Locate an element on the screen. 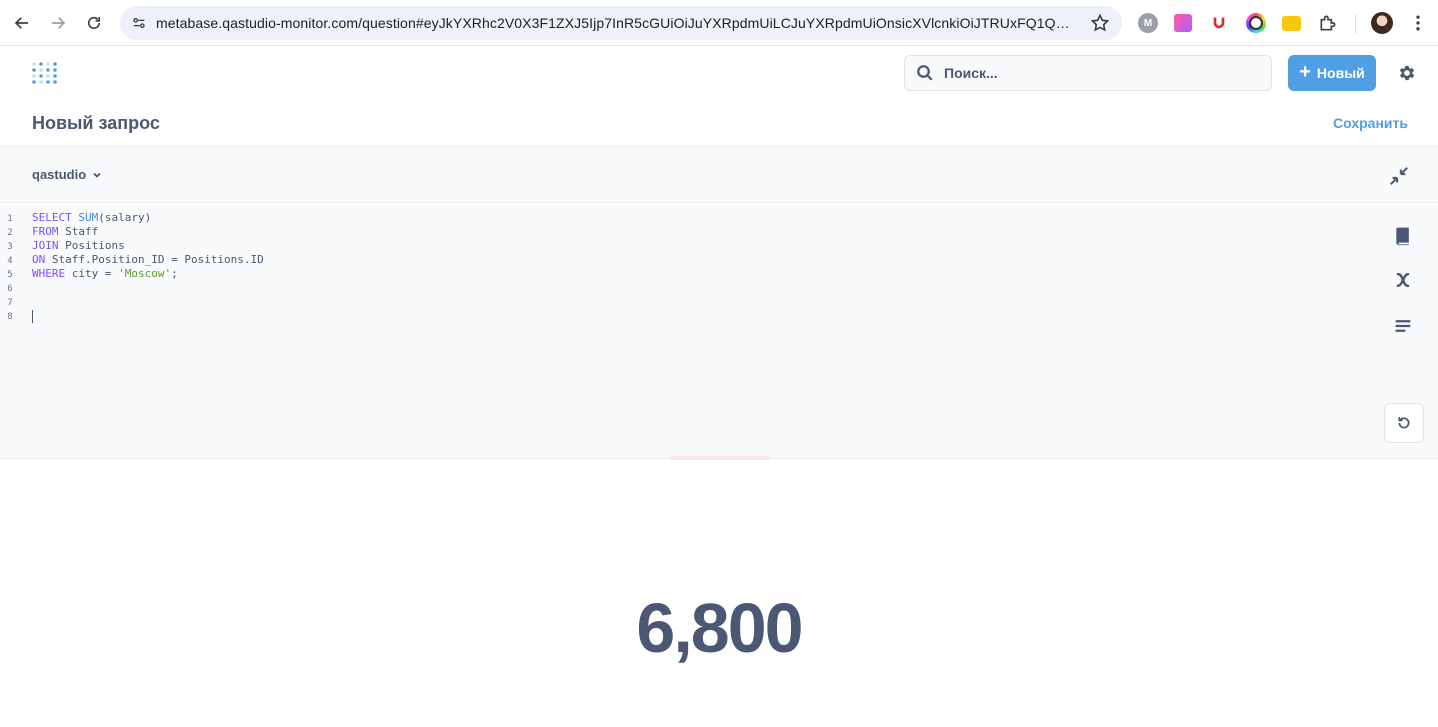  line-number: 8 is located at coordinates (10, 317).